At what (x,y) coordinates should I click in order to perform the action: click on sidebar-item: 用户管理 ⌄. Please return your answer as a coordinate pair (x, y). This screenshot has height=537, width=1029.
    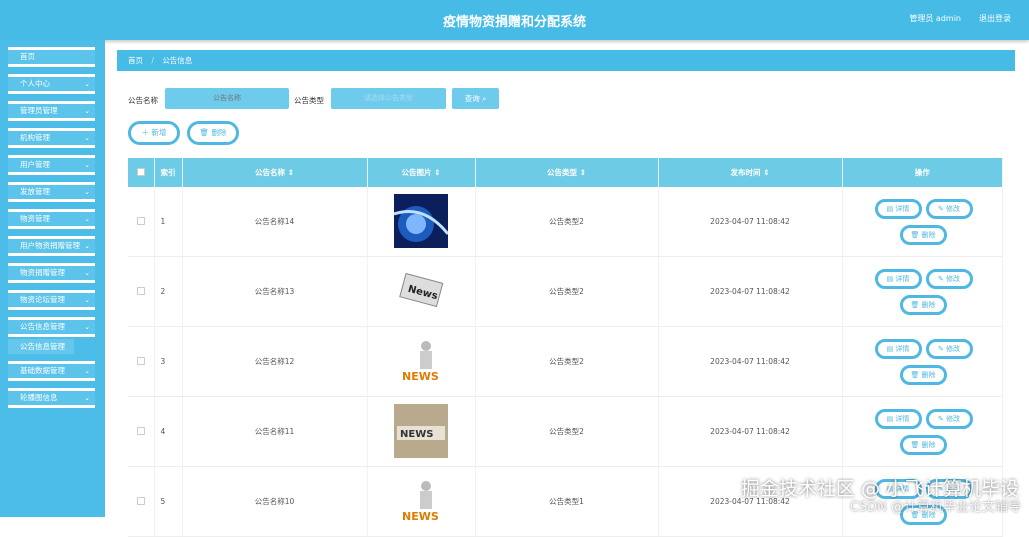
    Looking at the image, I should click on (51, 165).